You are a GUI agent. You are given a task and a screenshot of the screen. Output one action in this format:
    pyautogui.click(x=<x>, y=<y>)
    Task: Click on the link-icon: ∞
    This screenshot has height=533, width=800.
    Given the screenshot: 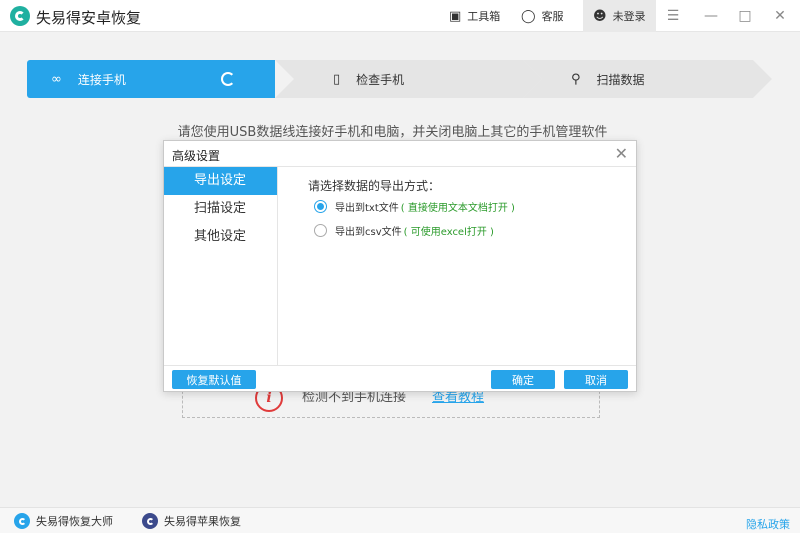 What is the action you would take?
    pyautogui.click(x=56, y=79)
    